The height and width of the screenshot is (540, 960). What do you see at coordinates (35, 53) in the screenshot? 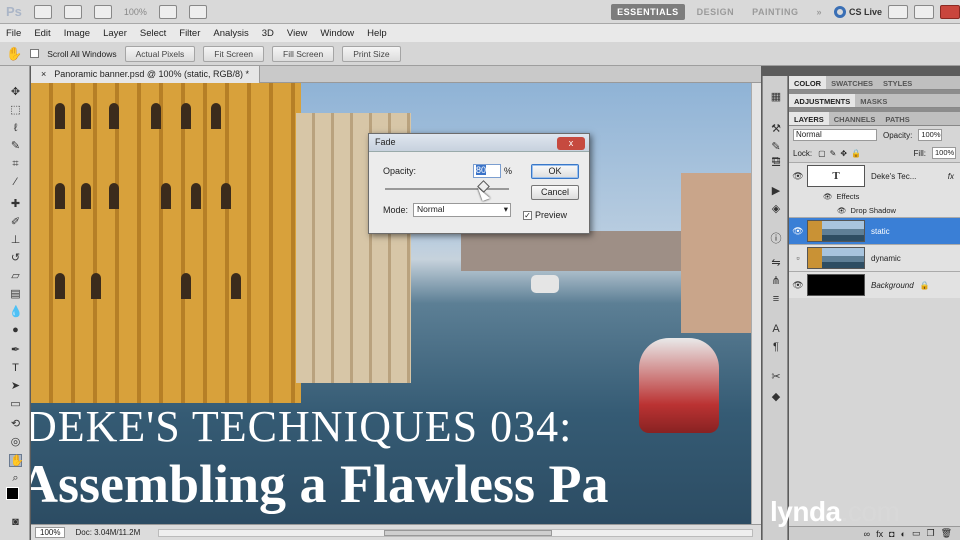
I see `scroll-all-checkbox` at bounding box center [35, 53].